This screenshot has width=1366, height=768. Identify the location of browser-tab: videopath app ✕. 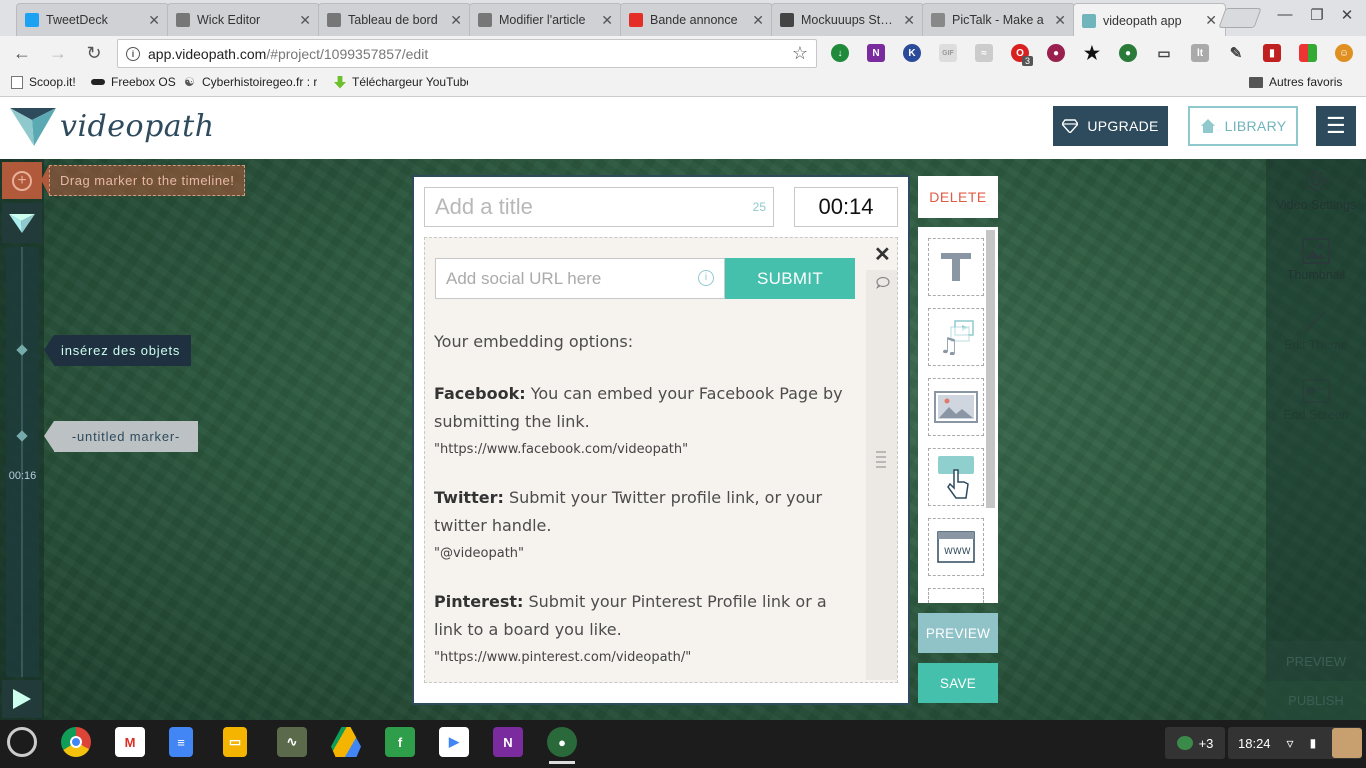
(1149, 20).